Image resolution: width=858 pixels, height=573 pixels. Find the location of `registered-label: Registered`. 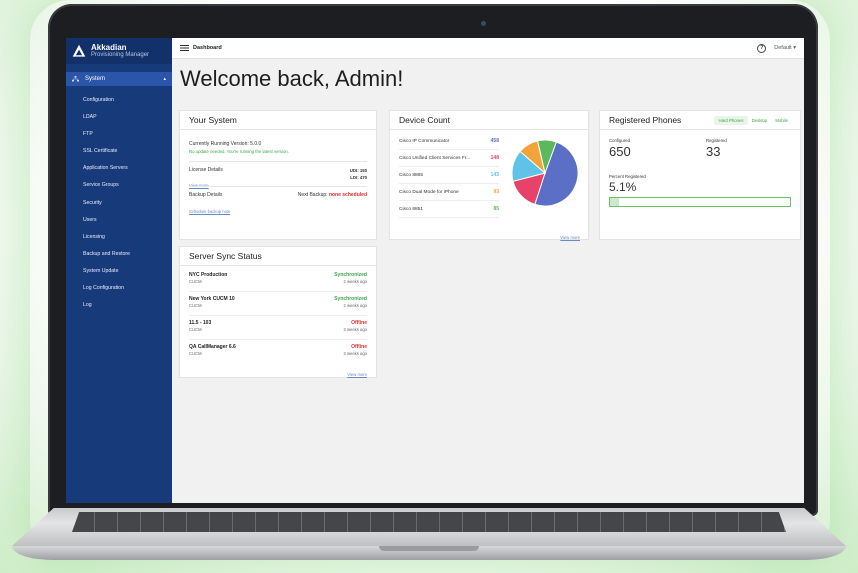

registered-label: Registered is located at coordinates (716, 140).